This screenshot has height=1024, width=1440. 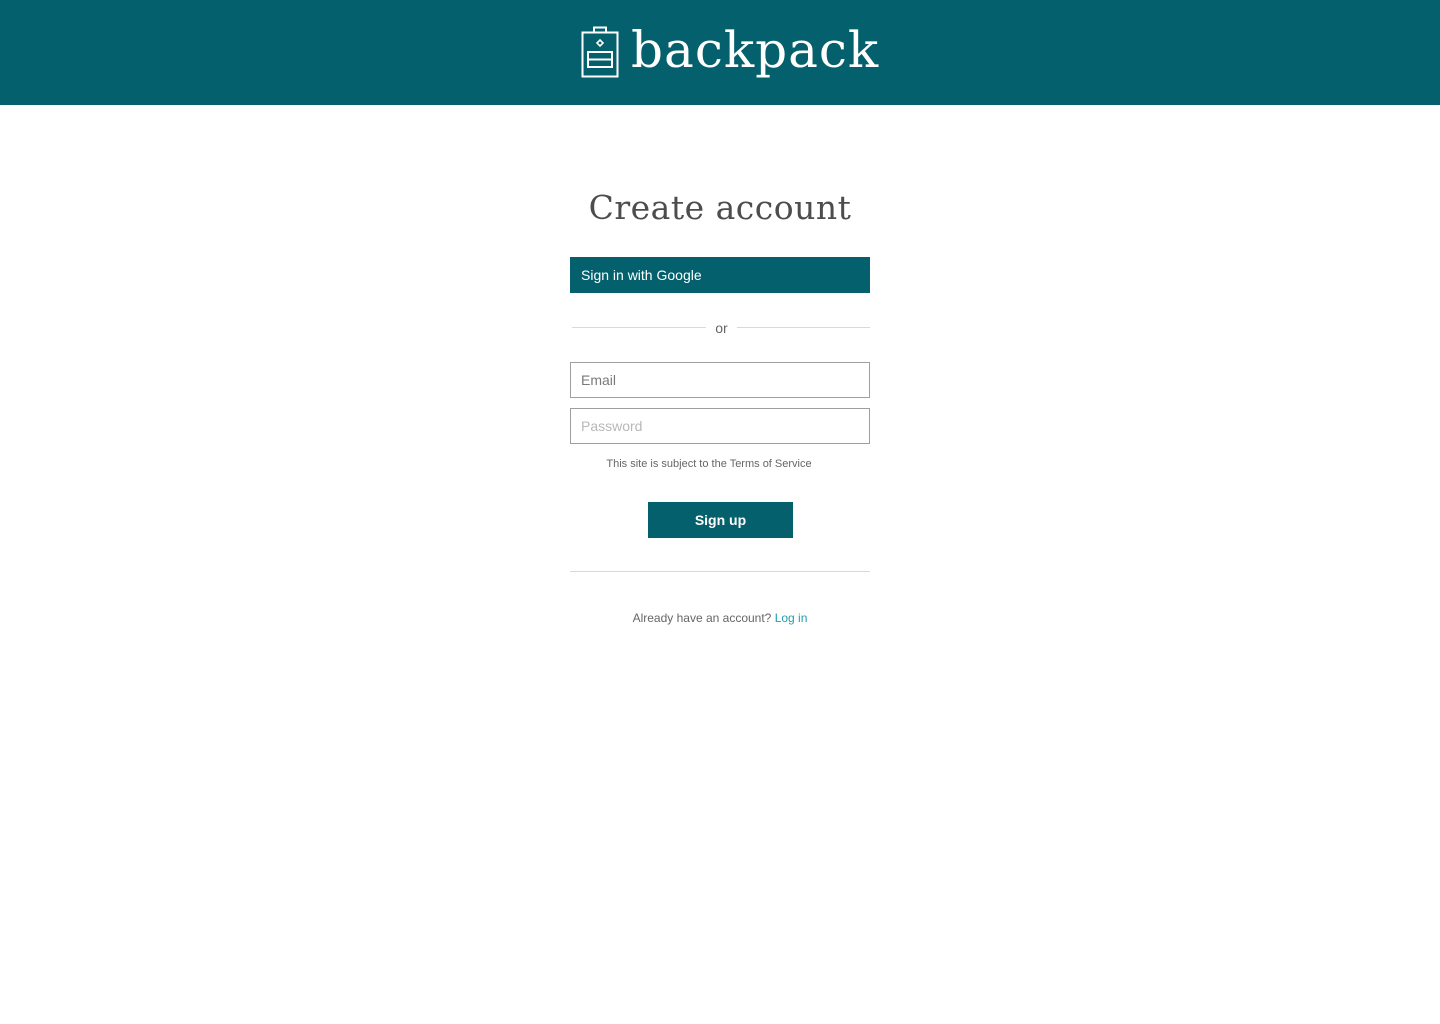 I want to click on signup-button: Sign up, so click(x=720, y=520).